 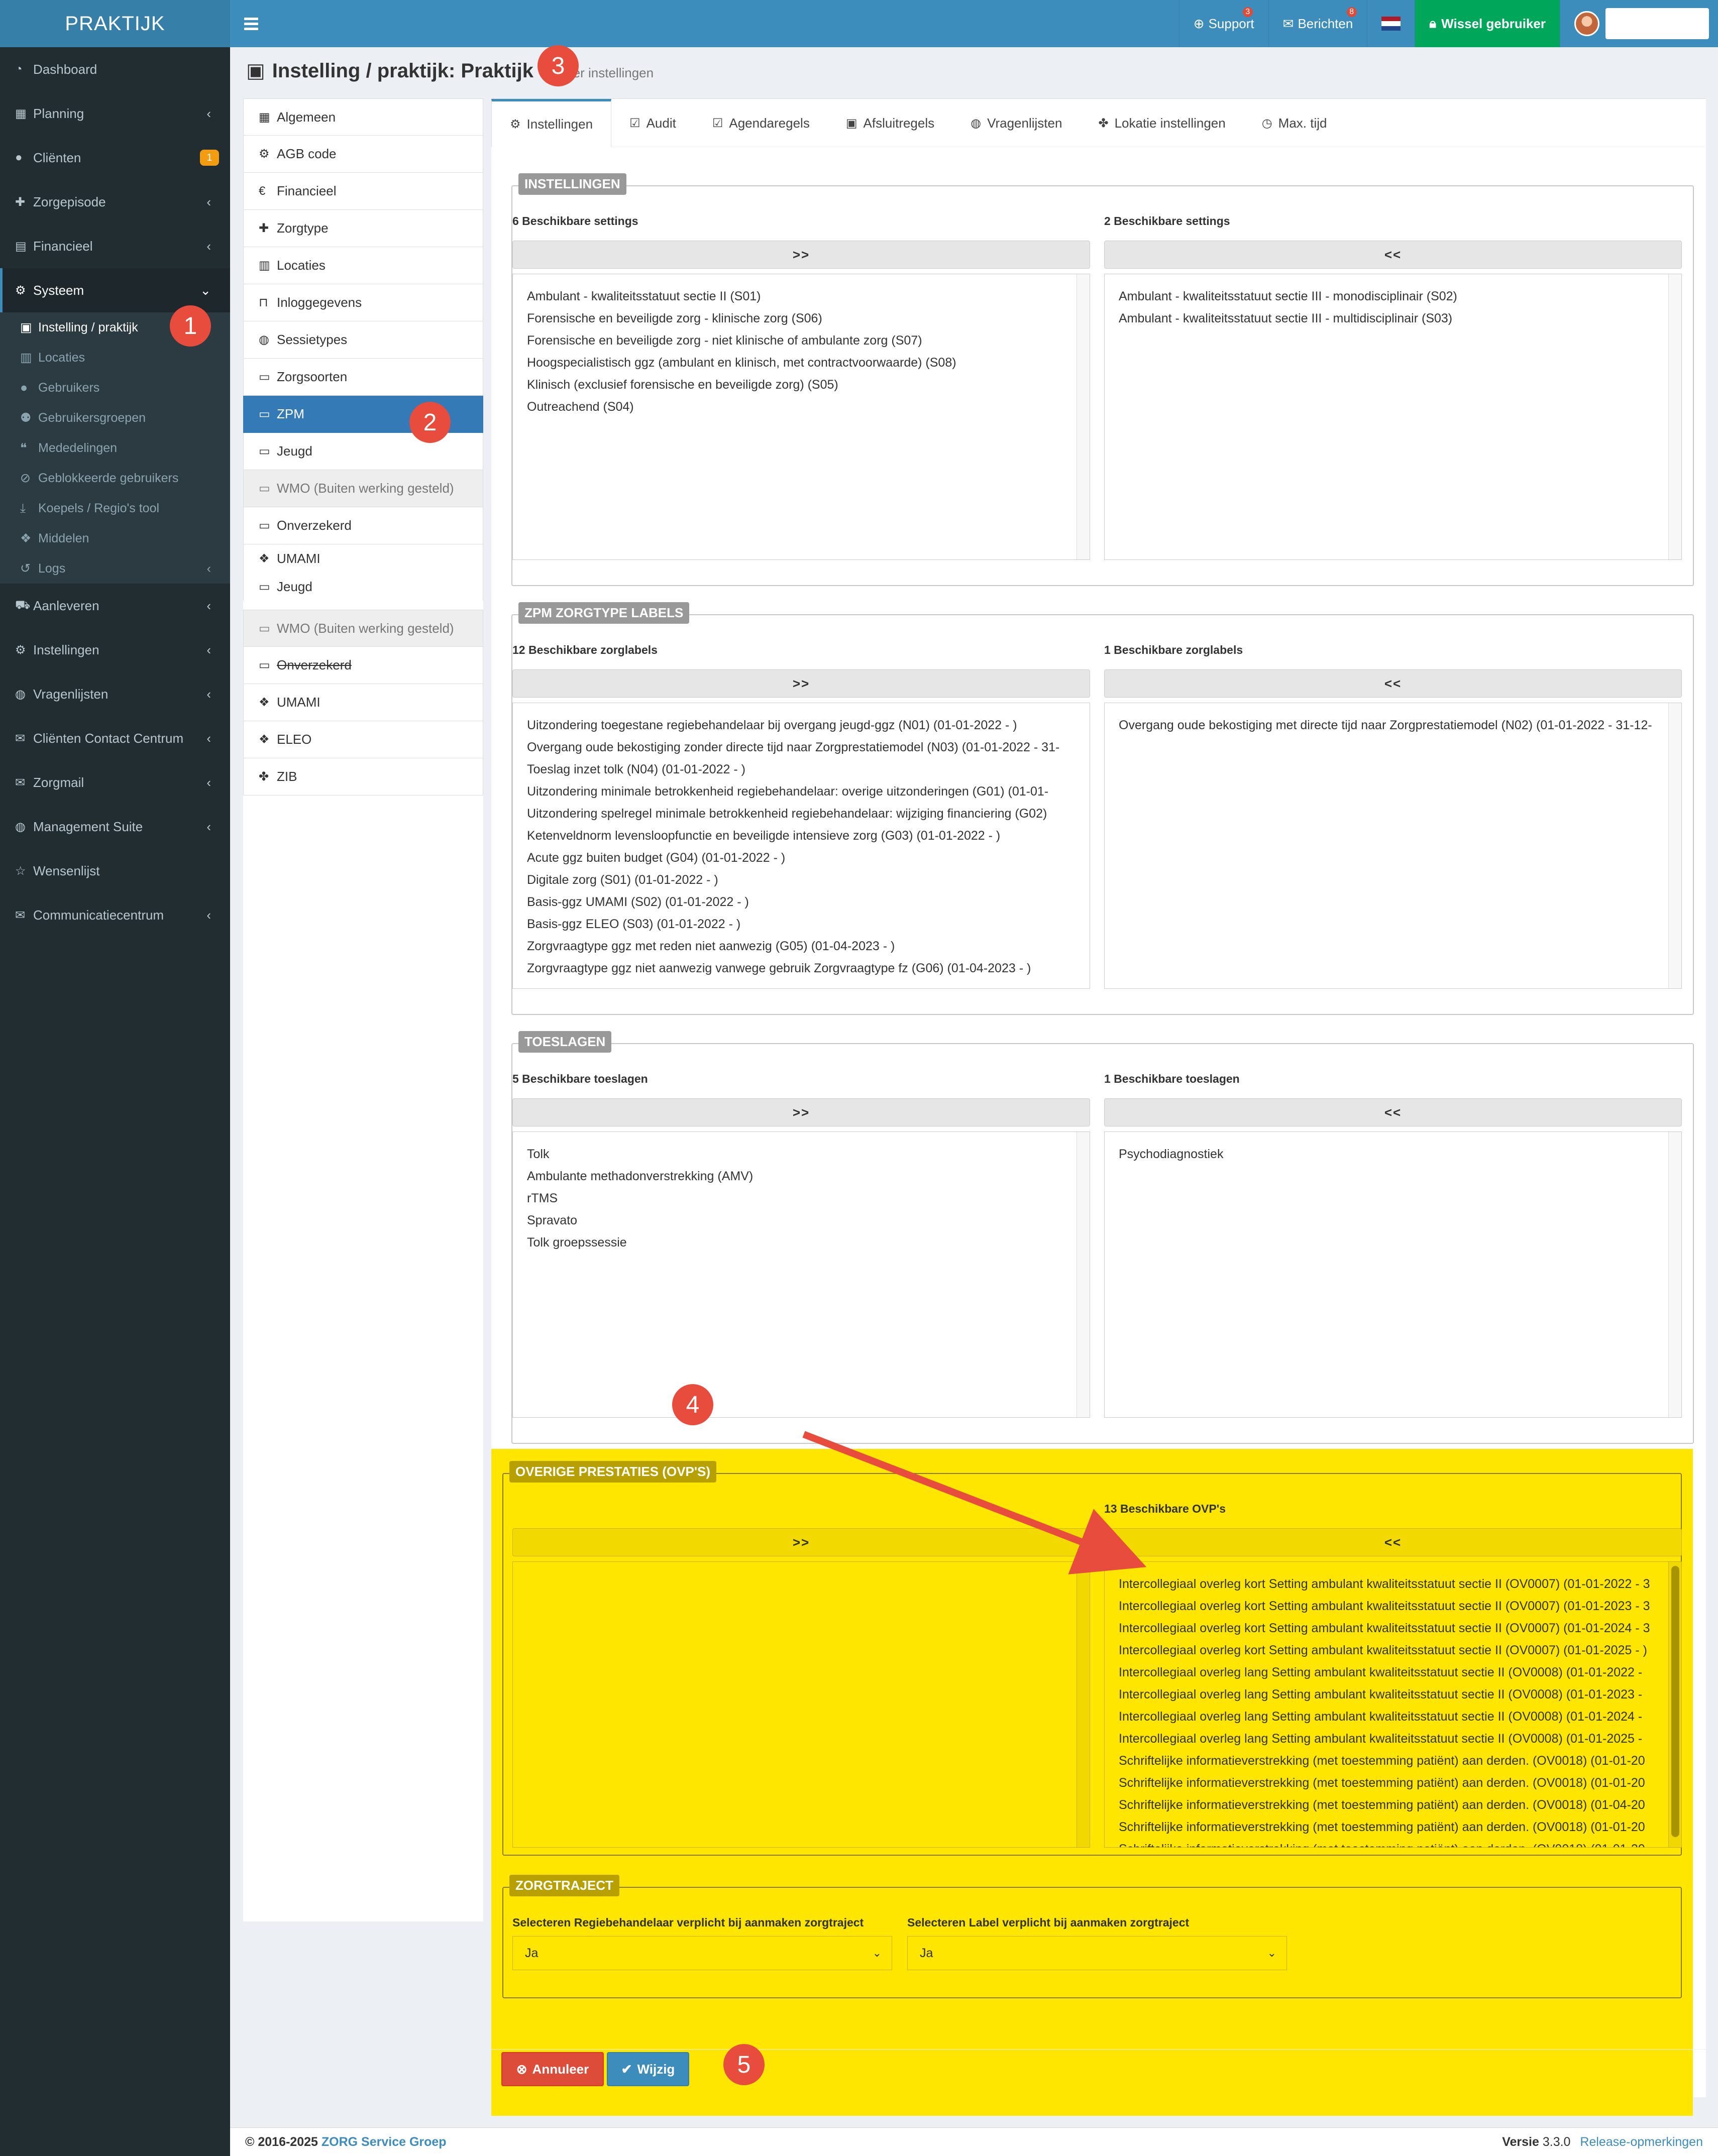 I want to click on callout-3: 3, so click(x=558, y=65).